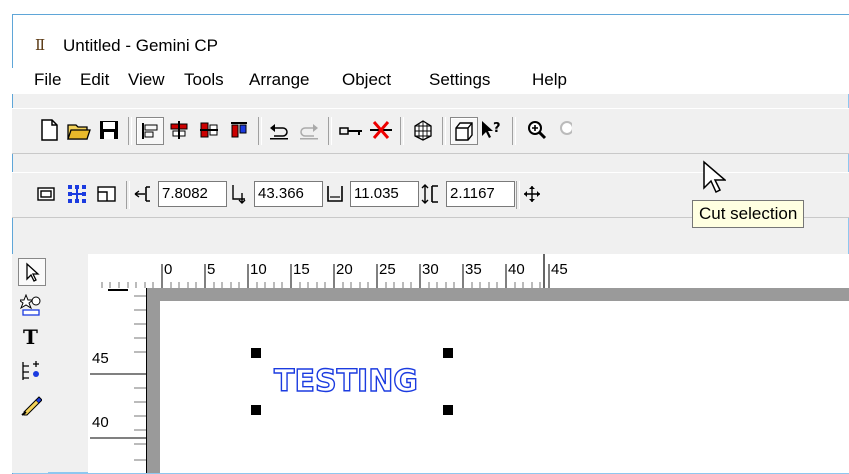 The width and height of the screenshot is (849, 474). I want to click on align-center-h-icon, so click(179, 130).